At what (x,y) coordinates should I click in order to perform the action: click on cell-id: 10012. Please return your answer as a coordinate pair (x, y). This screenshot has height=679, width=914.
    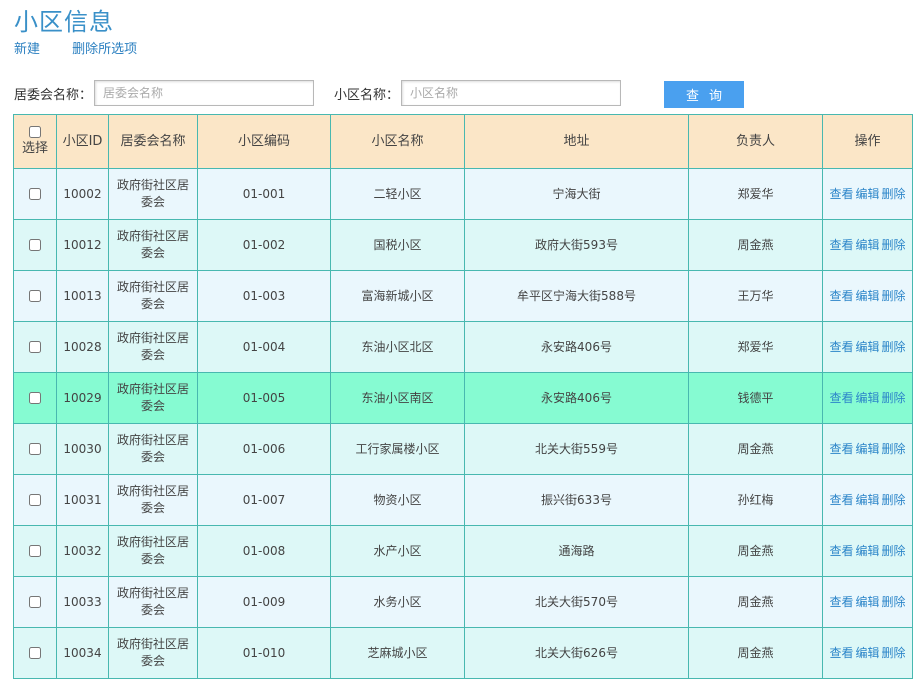
    Looking at the image, I should click on (82, 245).